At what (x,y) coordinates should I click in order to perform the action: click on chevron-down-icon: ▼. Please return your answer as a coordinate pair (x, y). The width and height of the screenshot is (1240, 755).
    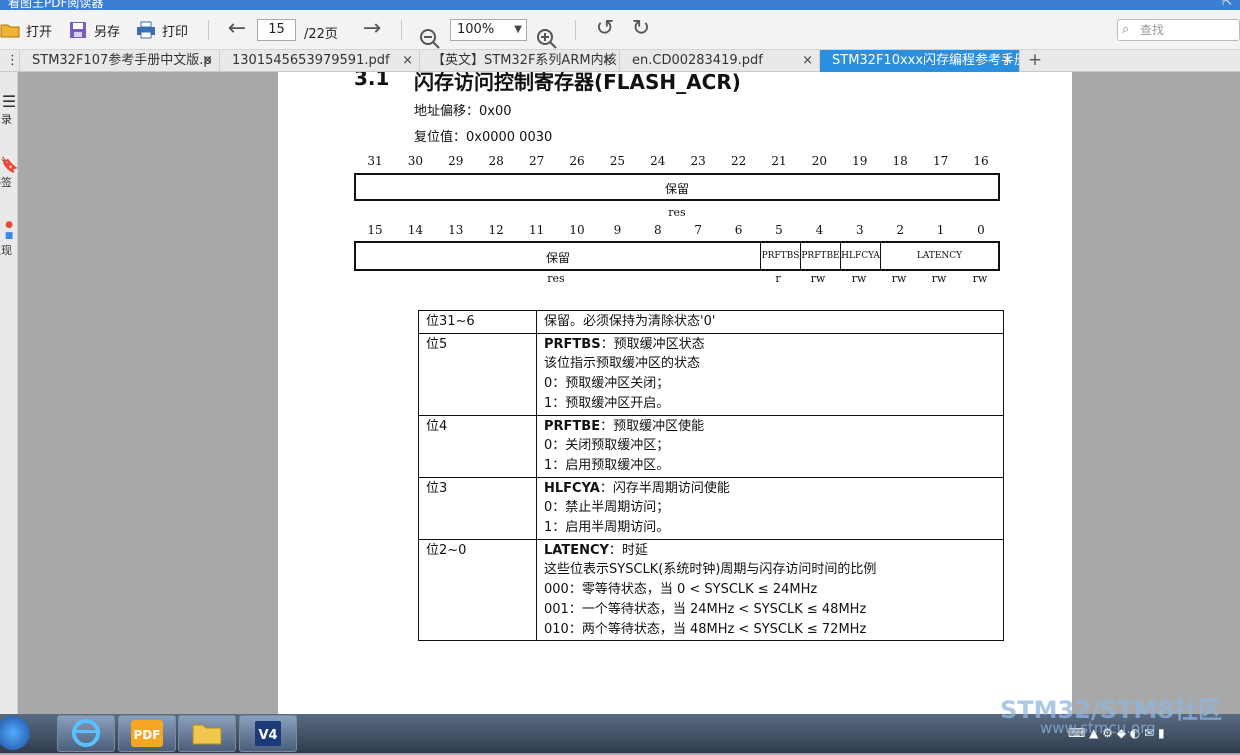
    Looking at the image, I should click on (518, 29).